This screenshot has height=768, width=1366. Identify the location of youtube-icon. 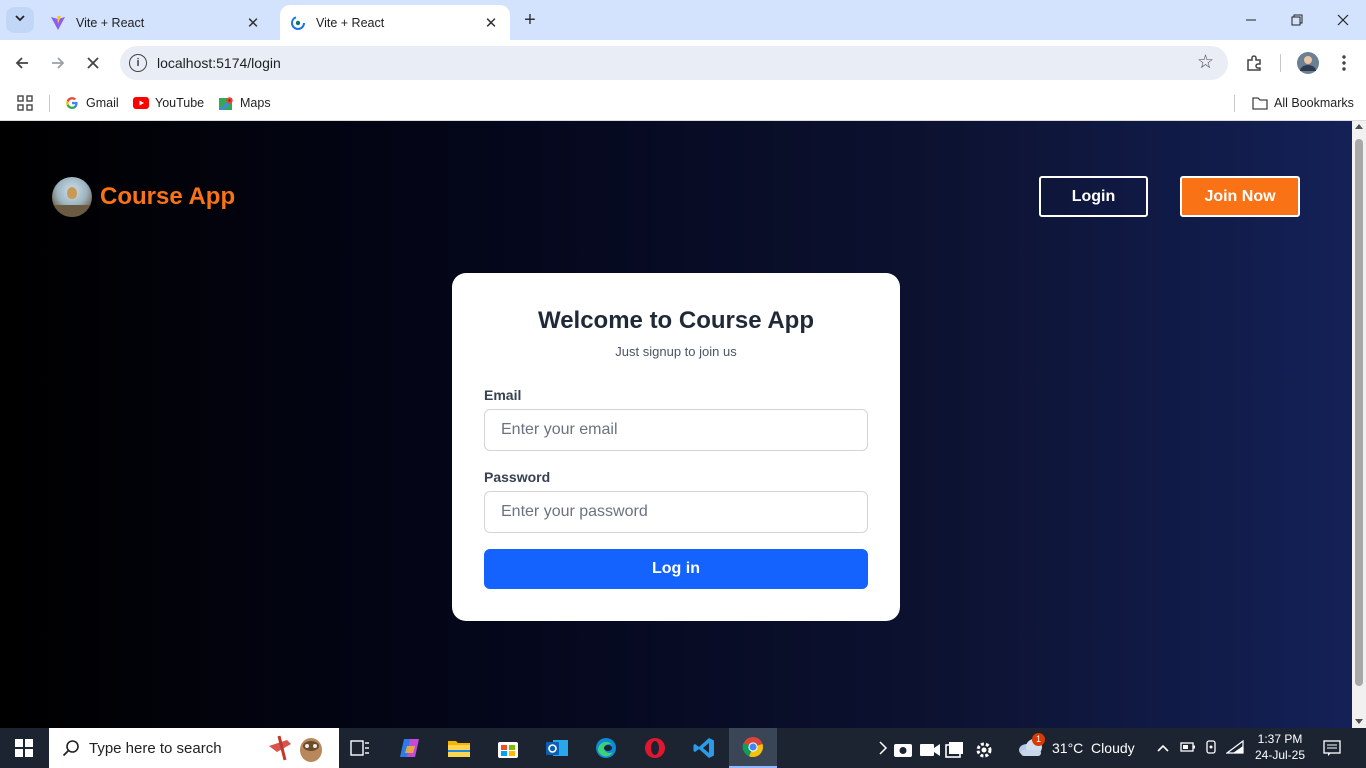
(141, 103).